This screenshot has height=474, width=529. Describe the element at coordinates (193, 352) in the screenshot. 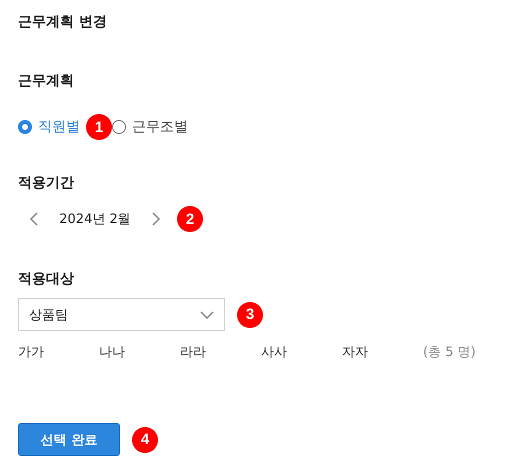

I see `member-name: 라라` at that location.